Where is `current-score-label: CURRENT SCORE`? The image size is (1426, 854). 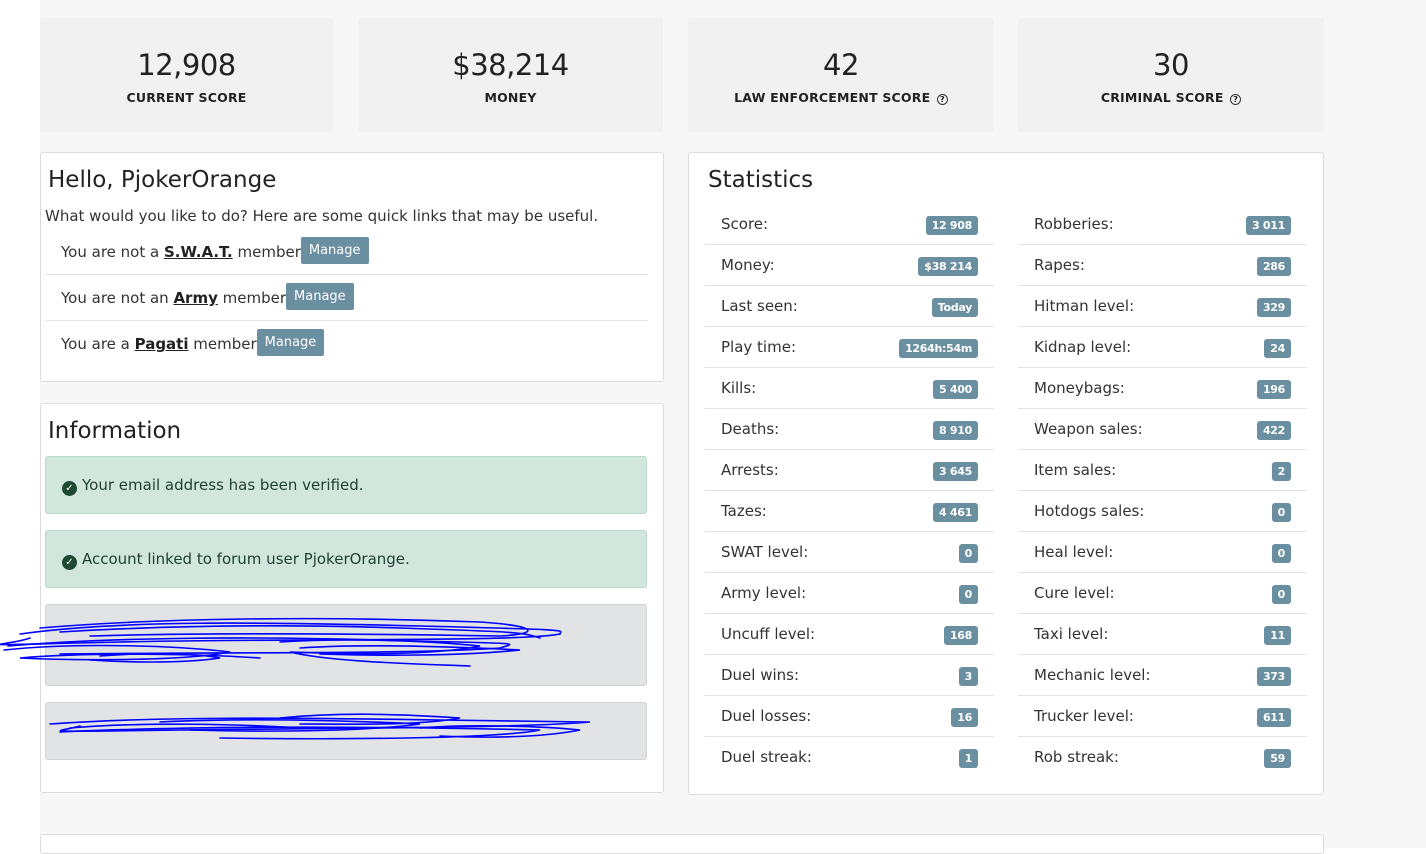 current-score-label: CURRENT SCORE is located at coordinates (186, 97).